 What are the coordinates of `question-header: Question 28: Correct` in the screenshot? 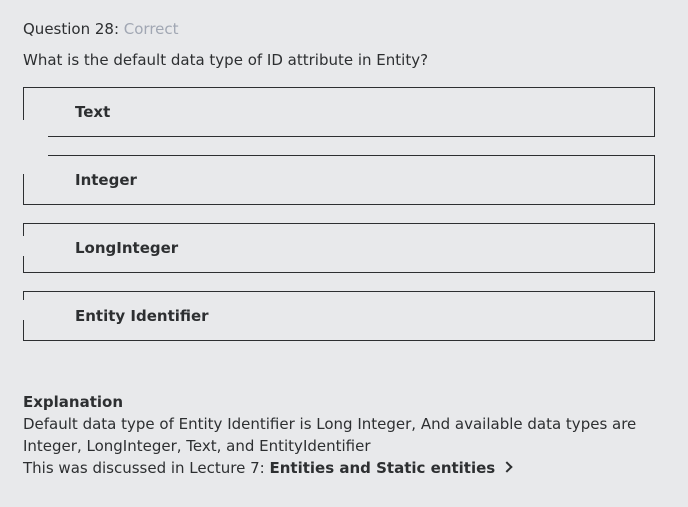 It's located at (101, 29).